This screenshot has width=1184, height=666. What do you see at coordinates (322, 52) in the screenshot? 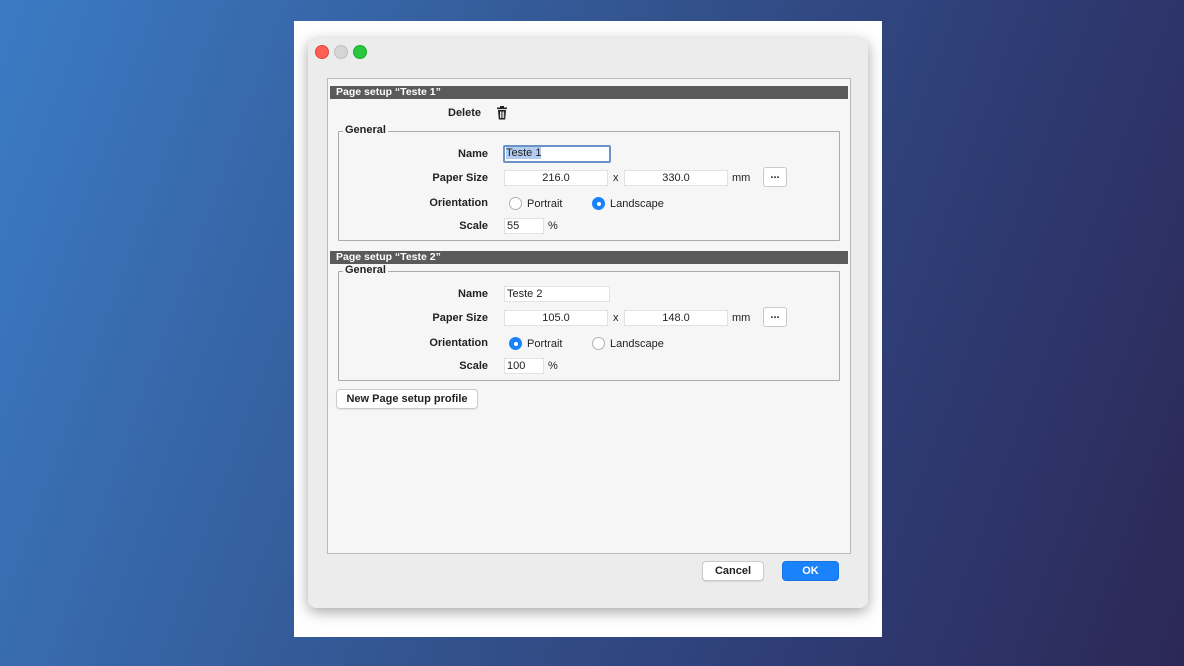
I see `close-window-button` at bounding box center [322, 52].